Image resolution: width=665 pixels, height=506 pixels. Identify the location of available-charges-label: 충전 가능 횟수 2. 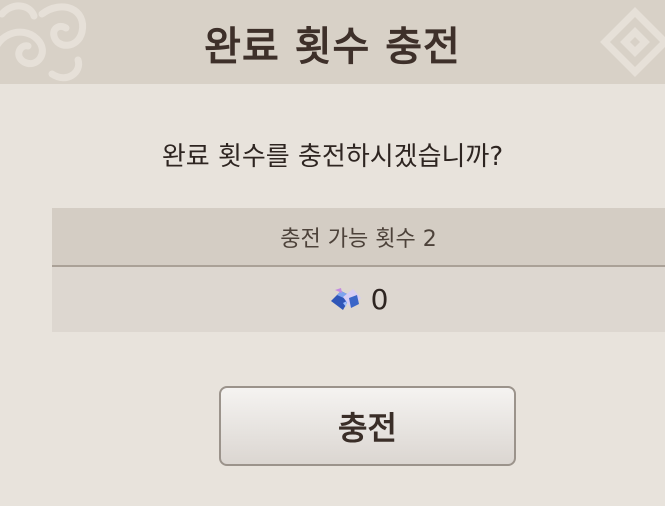
(358, 237).